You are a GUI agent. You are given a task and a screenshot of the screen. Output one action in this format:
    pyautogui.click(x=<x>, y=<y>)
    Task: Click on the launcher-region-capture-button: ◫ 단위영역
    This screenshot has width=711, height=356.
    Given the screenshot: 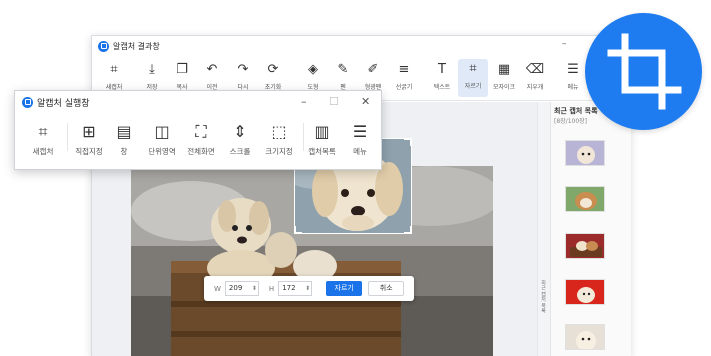 What is the action you would take?
    pyautogui.click(x=162, y=139)
    